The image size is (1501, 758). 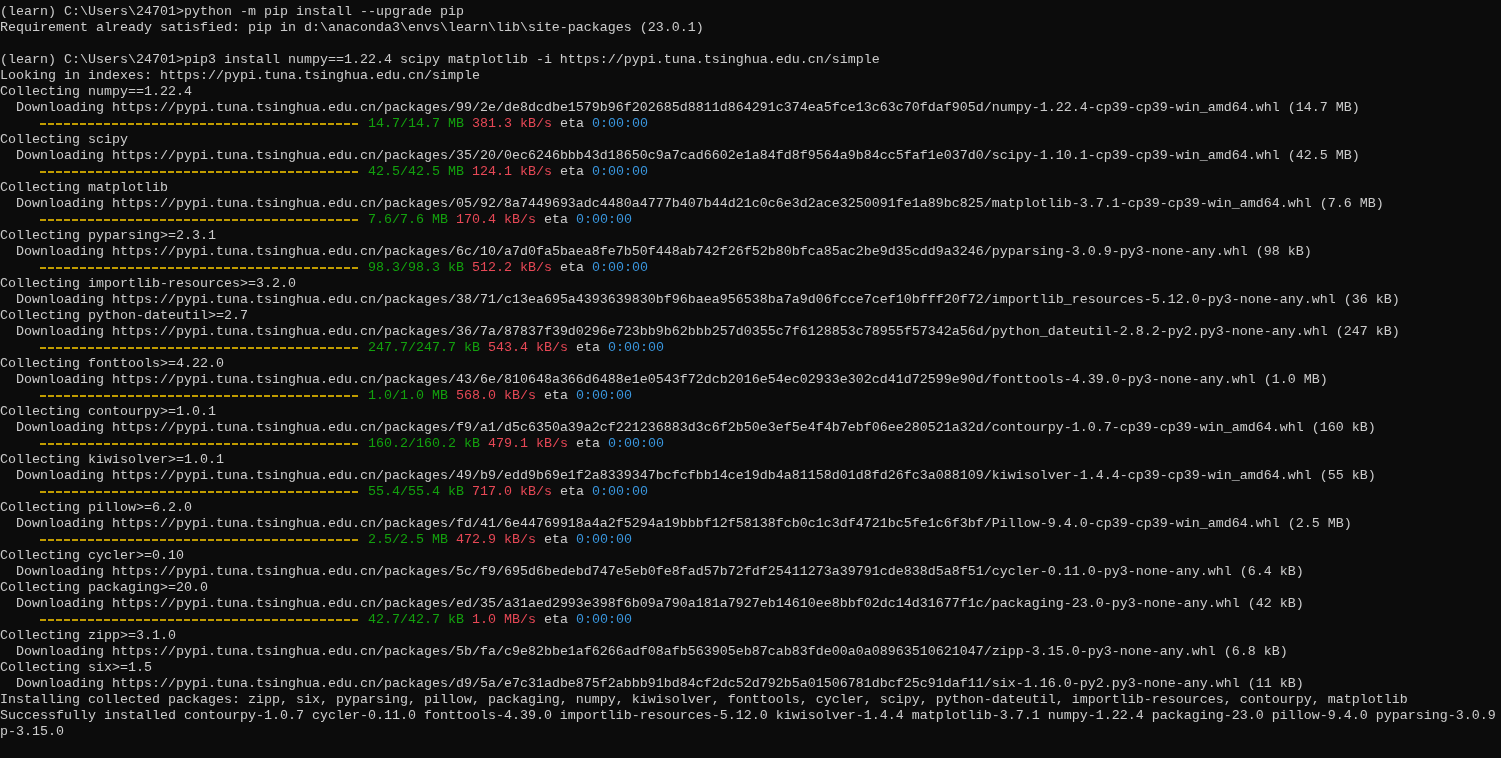 What do you see at coordinates (672, 380) in the screenshot?
I see `terminal-line: Downloading https://pypi.tuna.tsinghua.edu.cn/packages/43/6e/810648a366d6488e1e0543f72dcb2016e54ec02933e302cd41d72599e90d/fonttools-4.39.0-py3-none-any.whl (1.0 MB)` at bounding box center [672, 380].